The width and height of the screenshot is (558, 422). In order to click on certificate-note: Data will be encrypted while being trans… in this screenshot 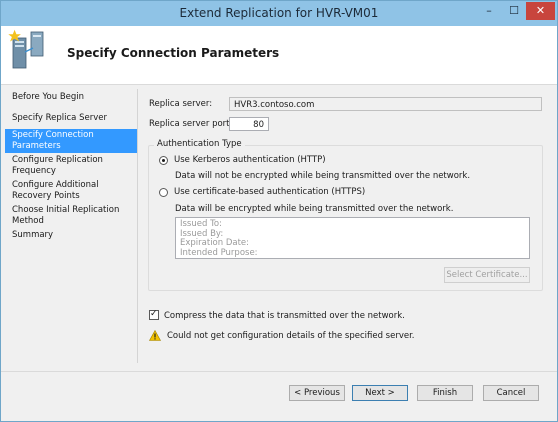, I will do `click(314, 209)`.